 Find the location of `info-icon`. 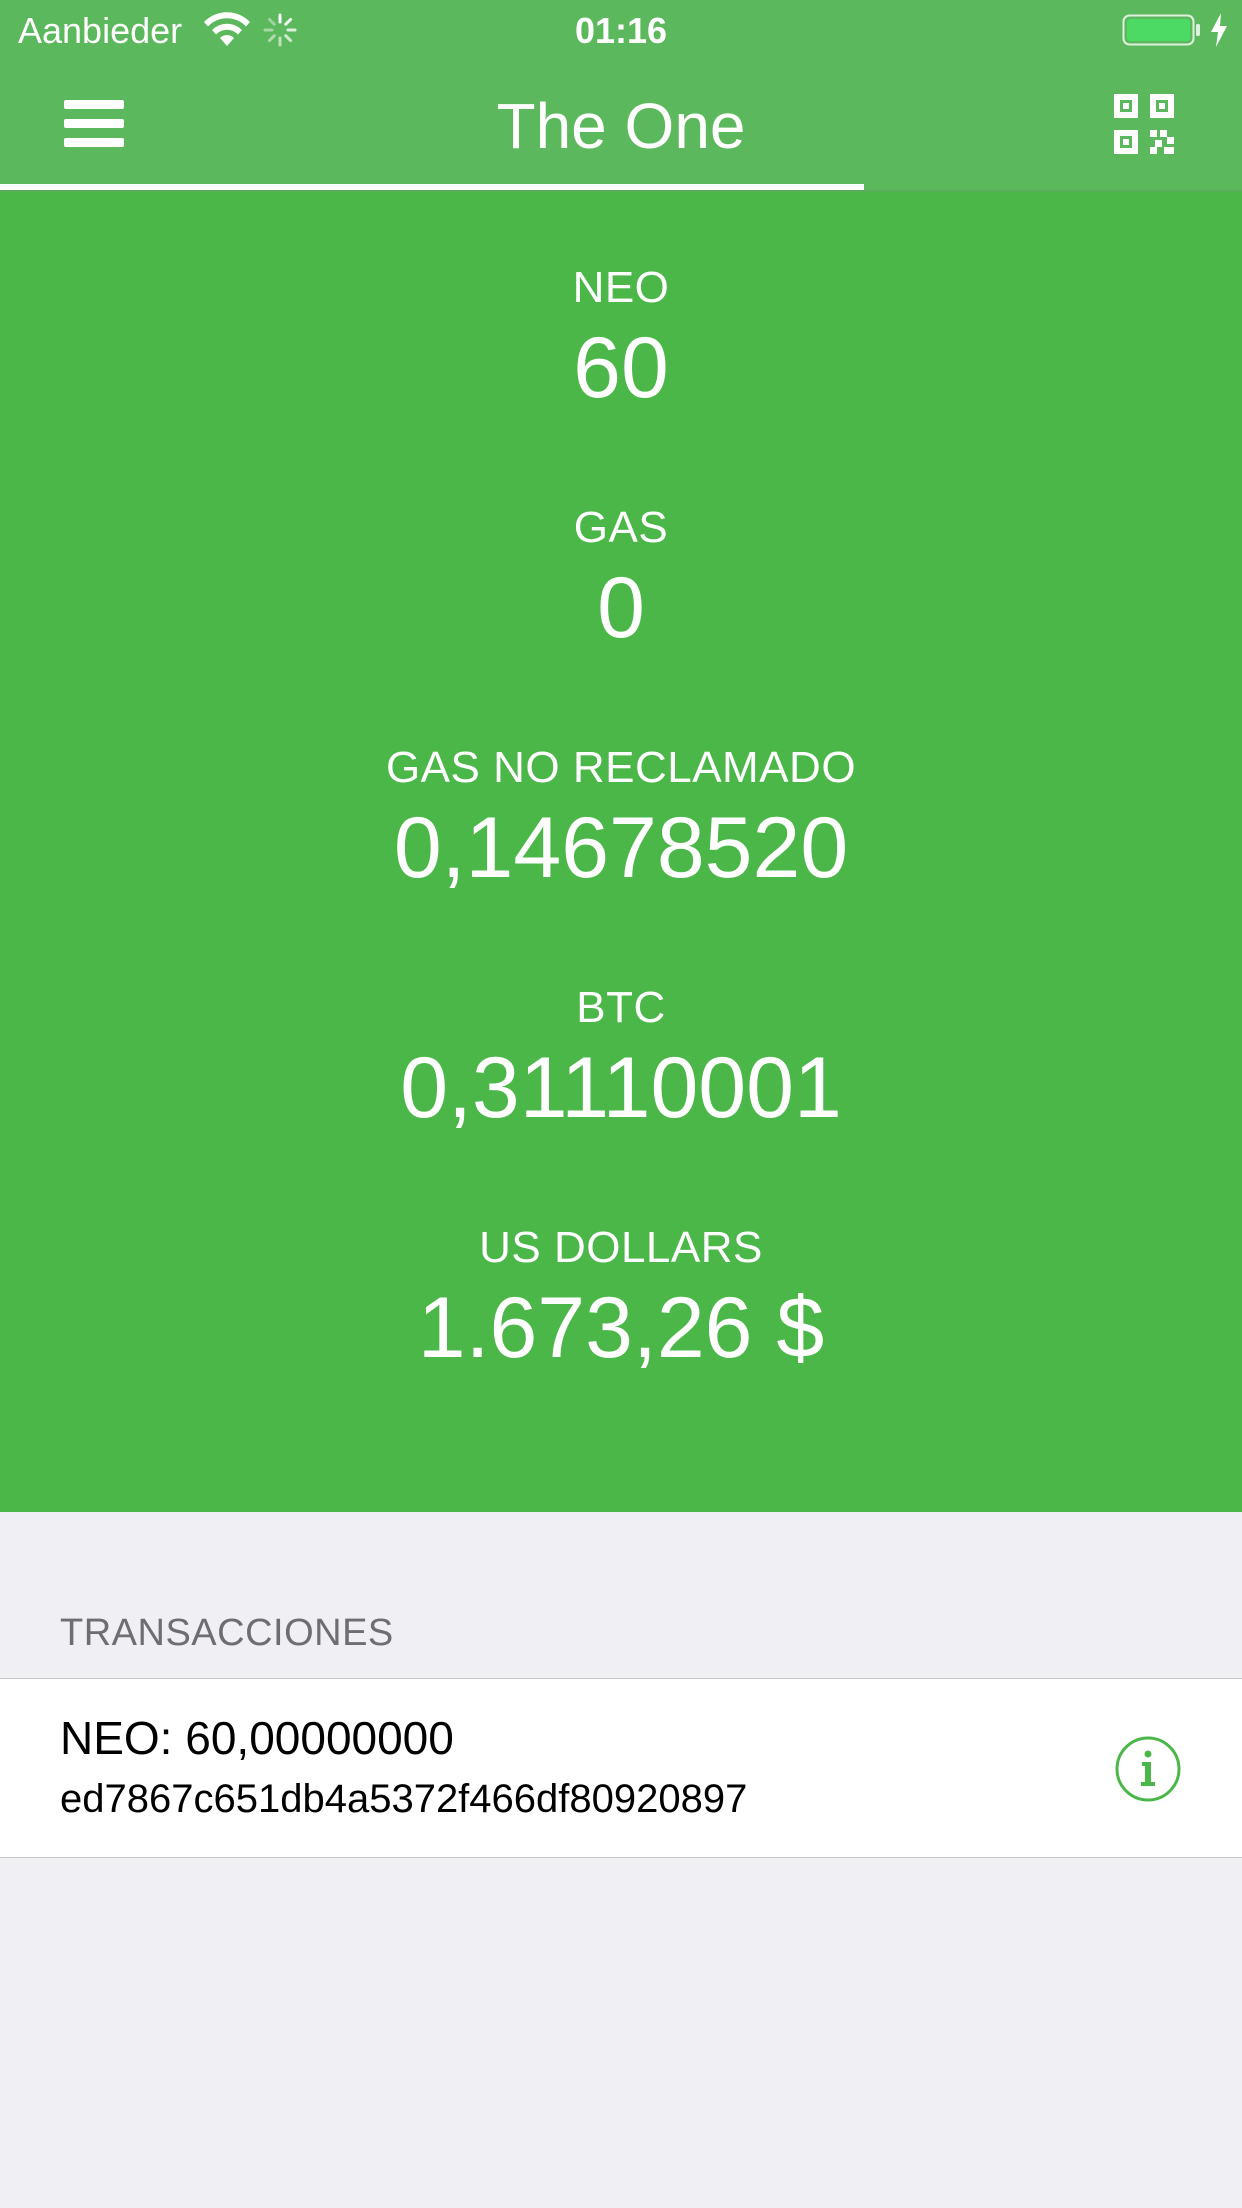

info-icon is located at coordinates (1148, 1769).